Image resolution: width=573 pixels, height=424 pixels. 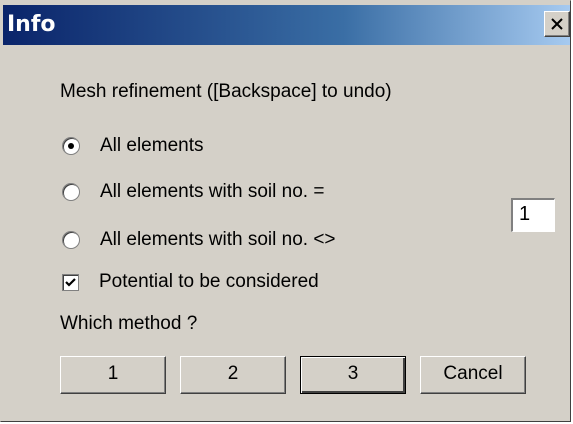 What do you see at coordinates (209, 281) in the screenshot?
I see `potential-label: Potential to be considered` at bounding box center [209, 281].